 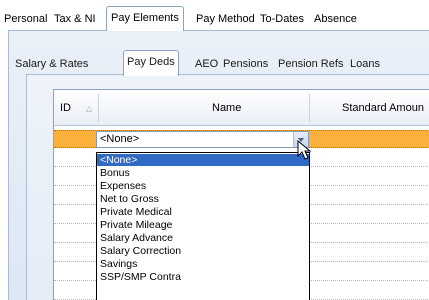 I want to click on tab-pay-elements: Pay Elements, so click(x=145, y=18).